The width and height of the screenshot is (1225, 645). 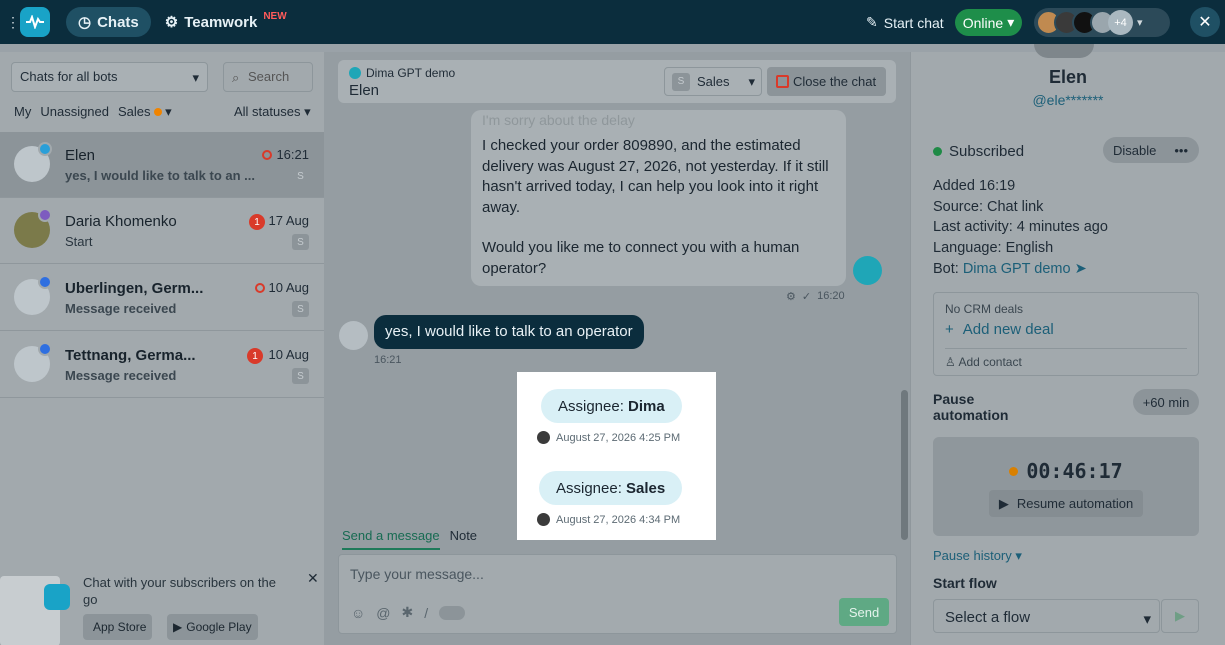 I want to click on add-contact-button: ♙ Add contact, so click(x=983, y=362).